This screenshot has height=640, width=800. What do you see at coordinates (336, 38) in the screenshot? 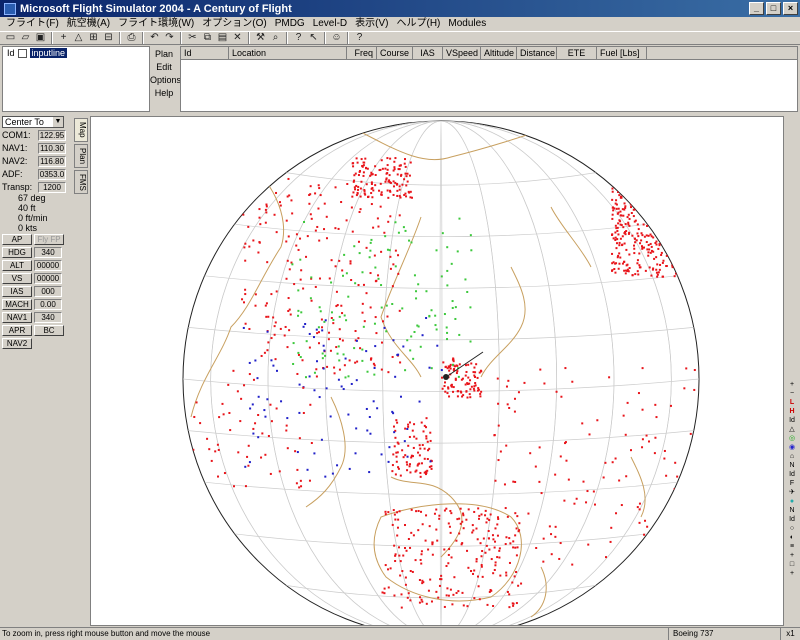
I see `pilot-icon: ☺` at bounding box center [336, 38].